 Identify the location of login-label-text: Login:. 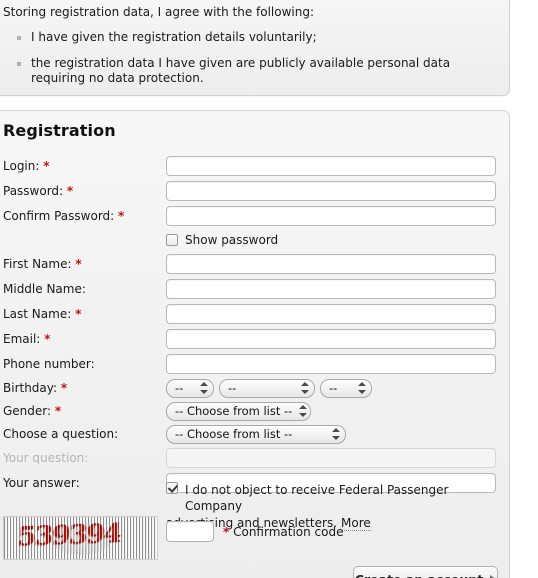
(21, 166).